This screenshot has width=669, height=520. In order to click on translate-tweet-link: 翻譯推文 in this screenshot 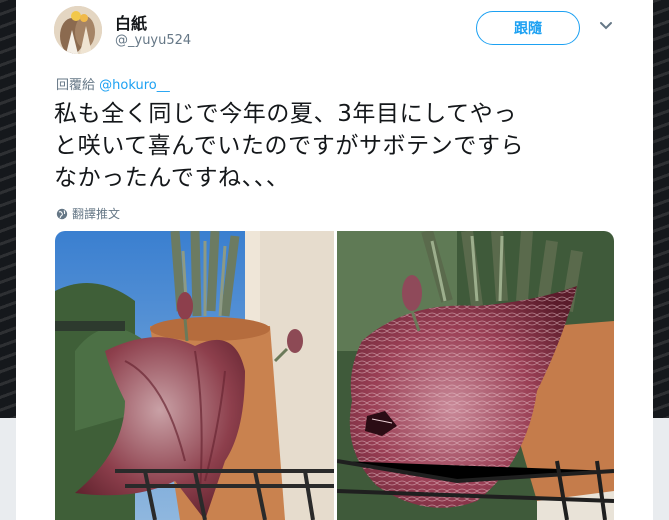, I will do `click(88, 213)`.